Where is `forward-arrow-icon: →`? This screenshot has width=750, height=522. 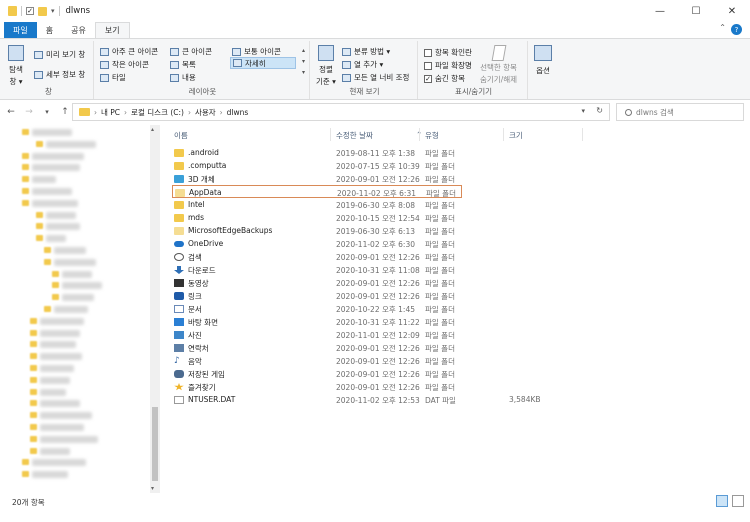 forward-arrow-icon: → is located at coordinates (29, 112).